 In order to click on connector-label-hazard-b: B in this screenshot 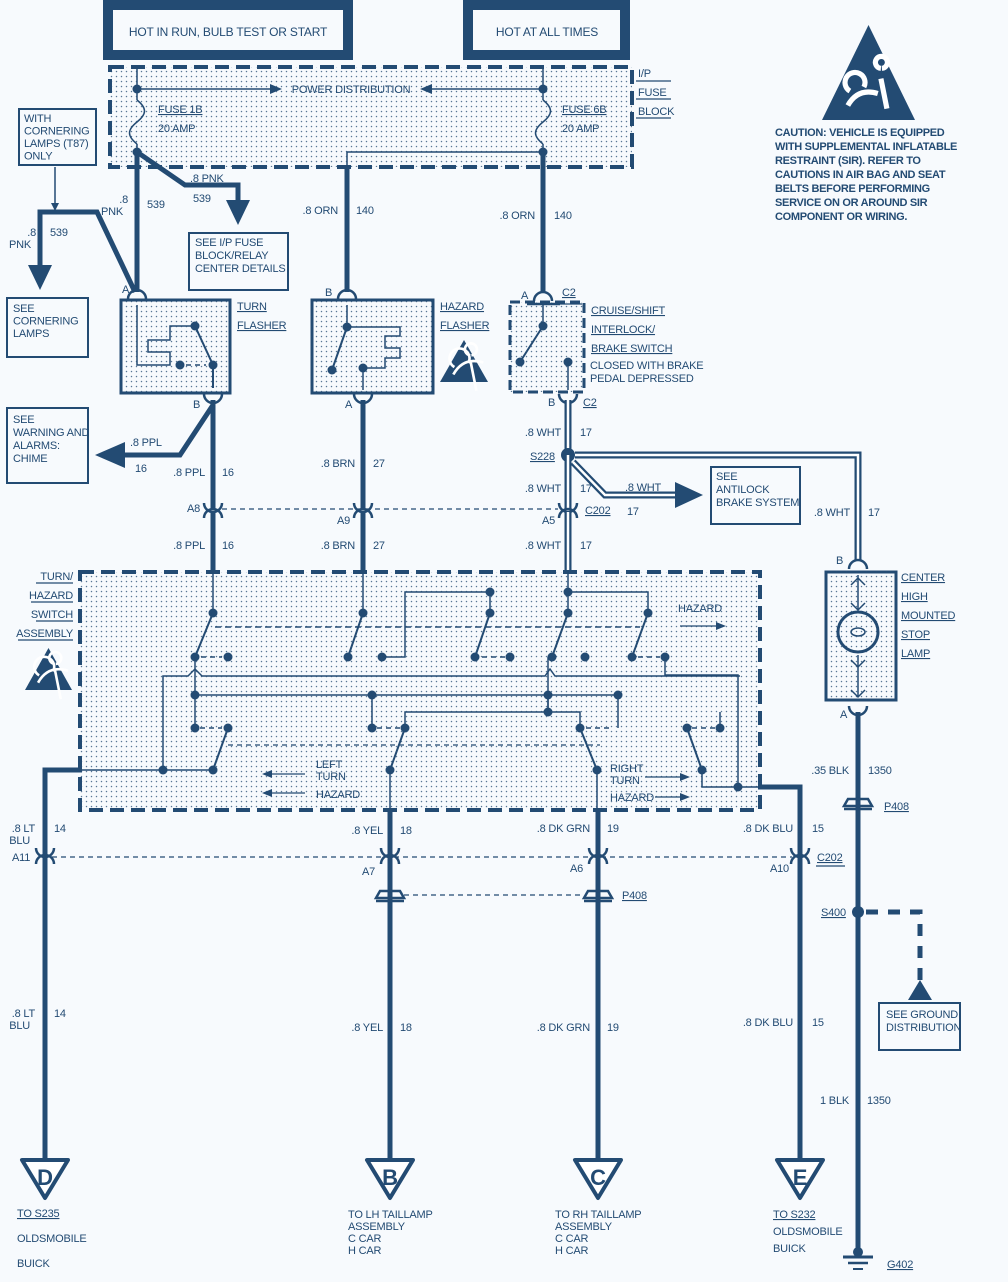, I will do `click(328, 293)`.